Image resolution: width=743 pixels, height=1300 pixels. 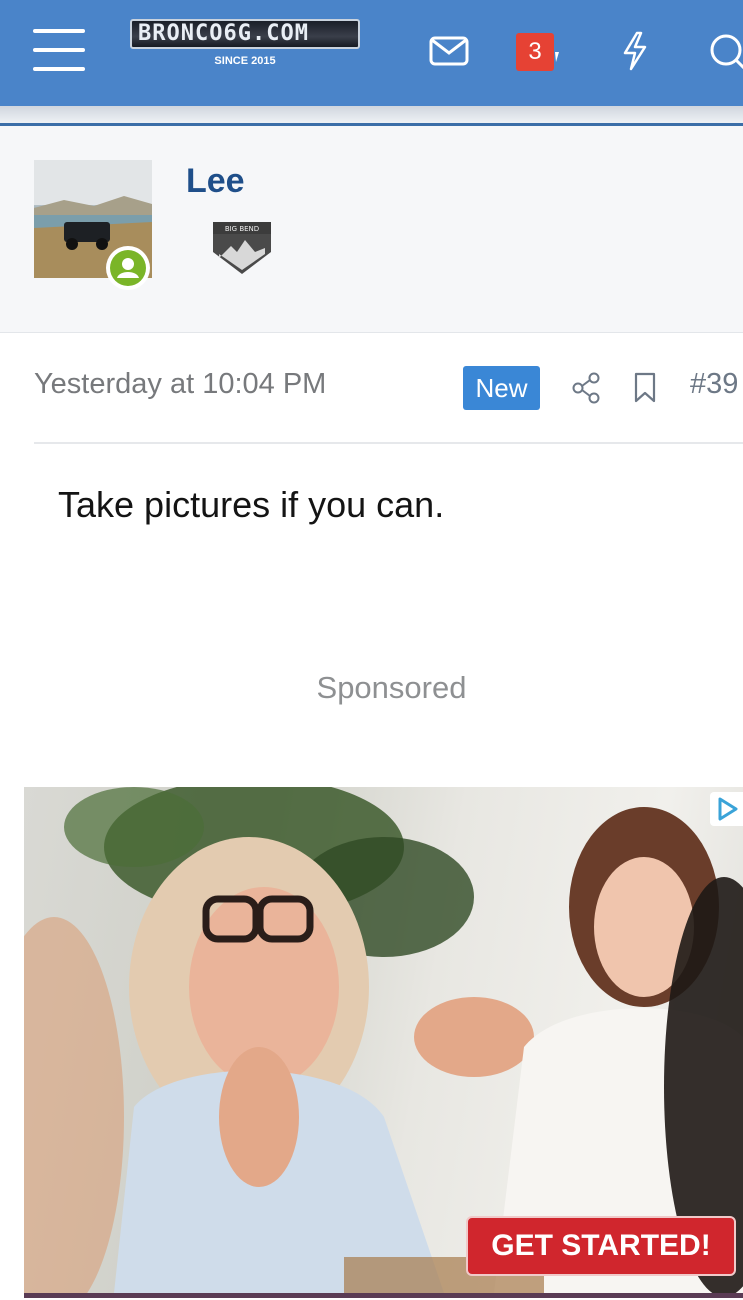 I want to click on online-status-badge, so click(x=128, y=268).